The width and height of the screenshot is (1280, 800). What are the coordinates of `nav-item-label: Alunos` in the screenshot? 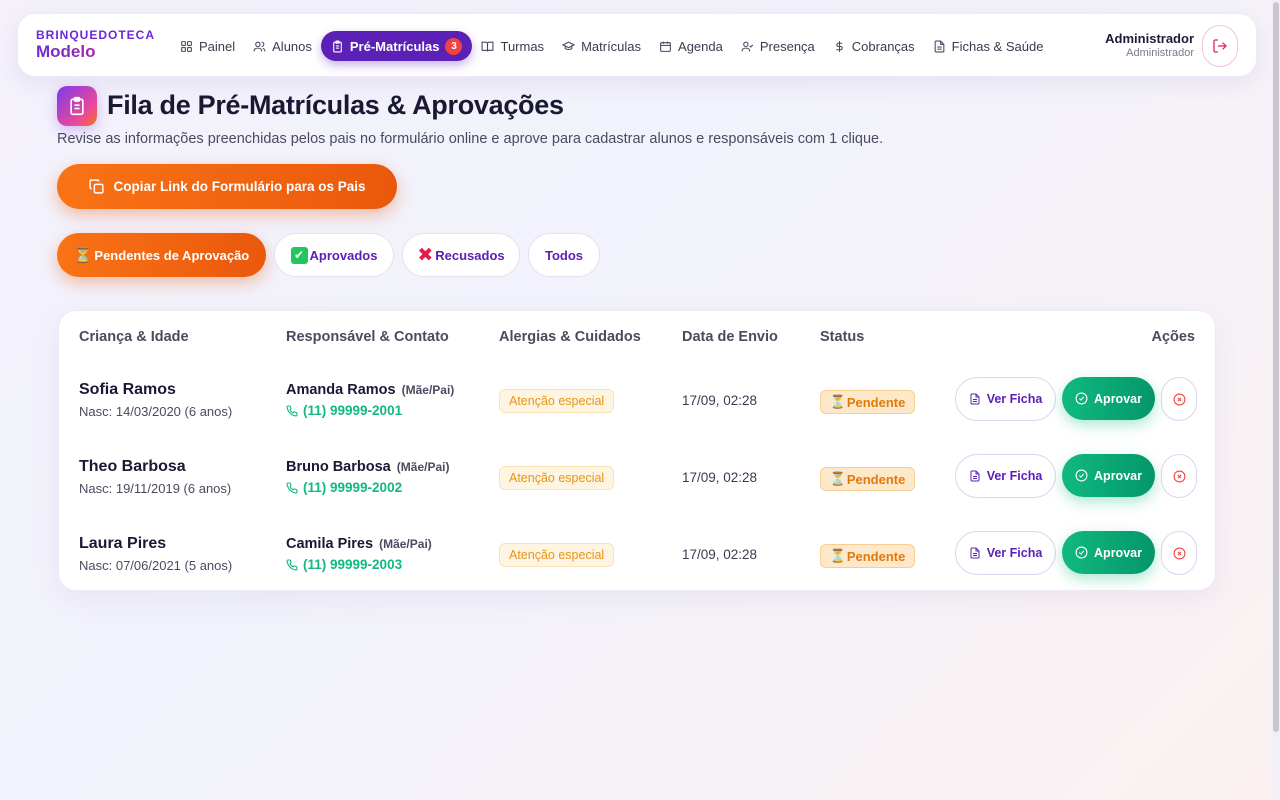 It's located at (292, 46).